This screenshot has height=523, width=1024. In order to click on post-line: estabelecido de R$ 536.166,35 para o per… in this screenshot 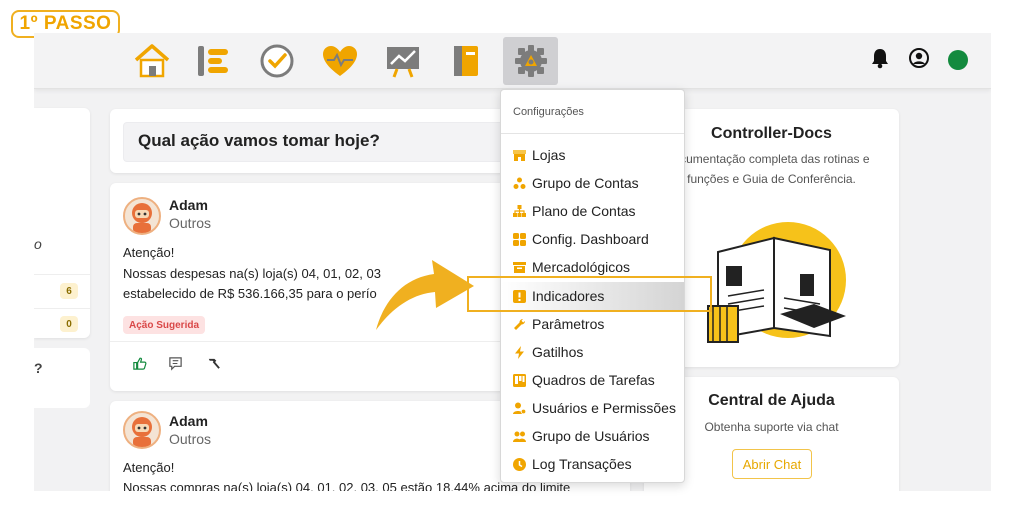, I will do `click(250, 293)`.